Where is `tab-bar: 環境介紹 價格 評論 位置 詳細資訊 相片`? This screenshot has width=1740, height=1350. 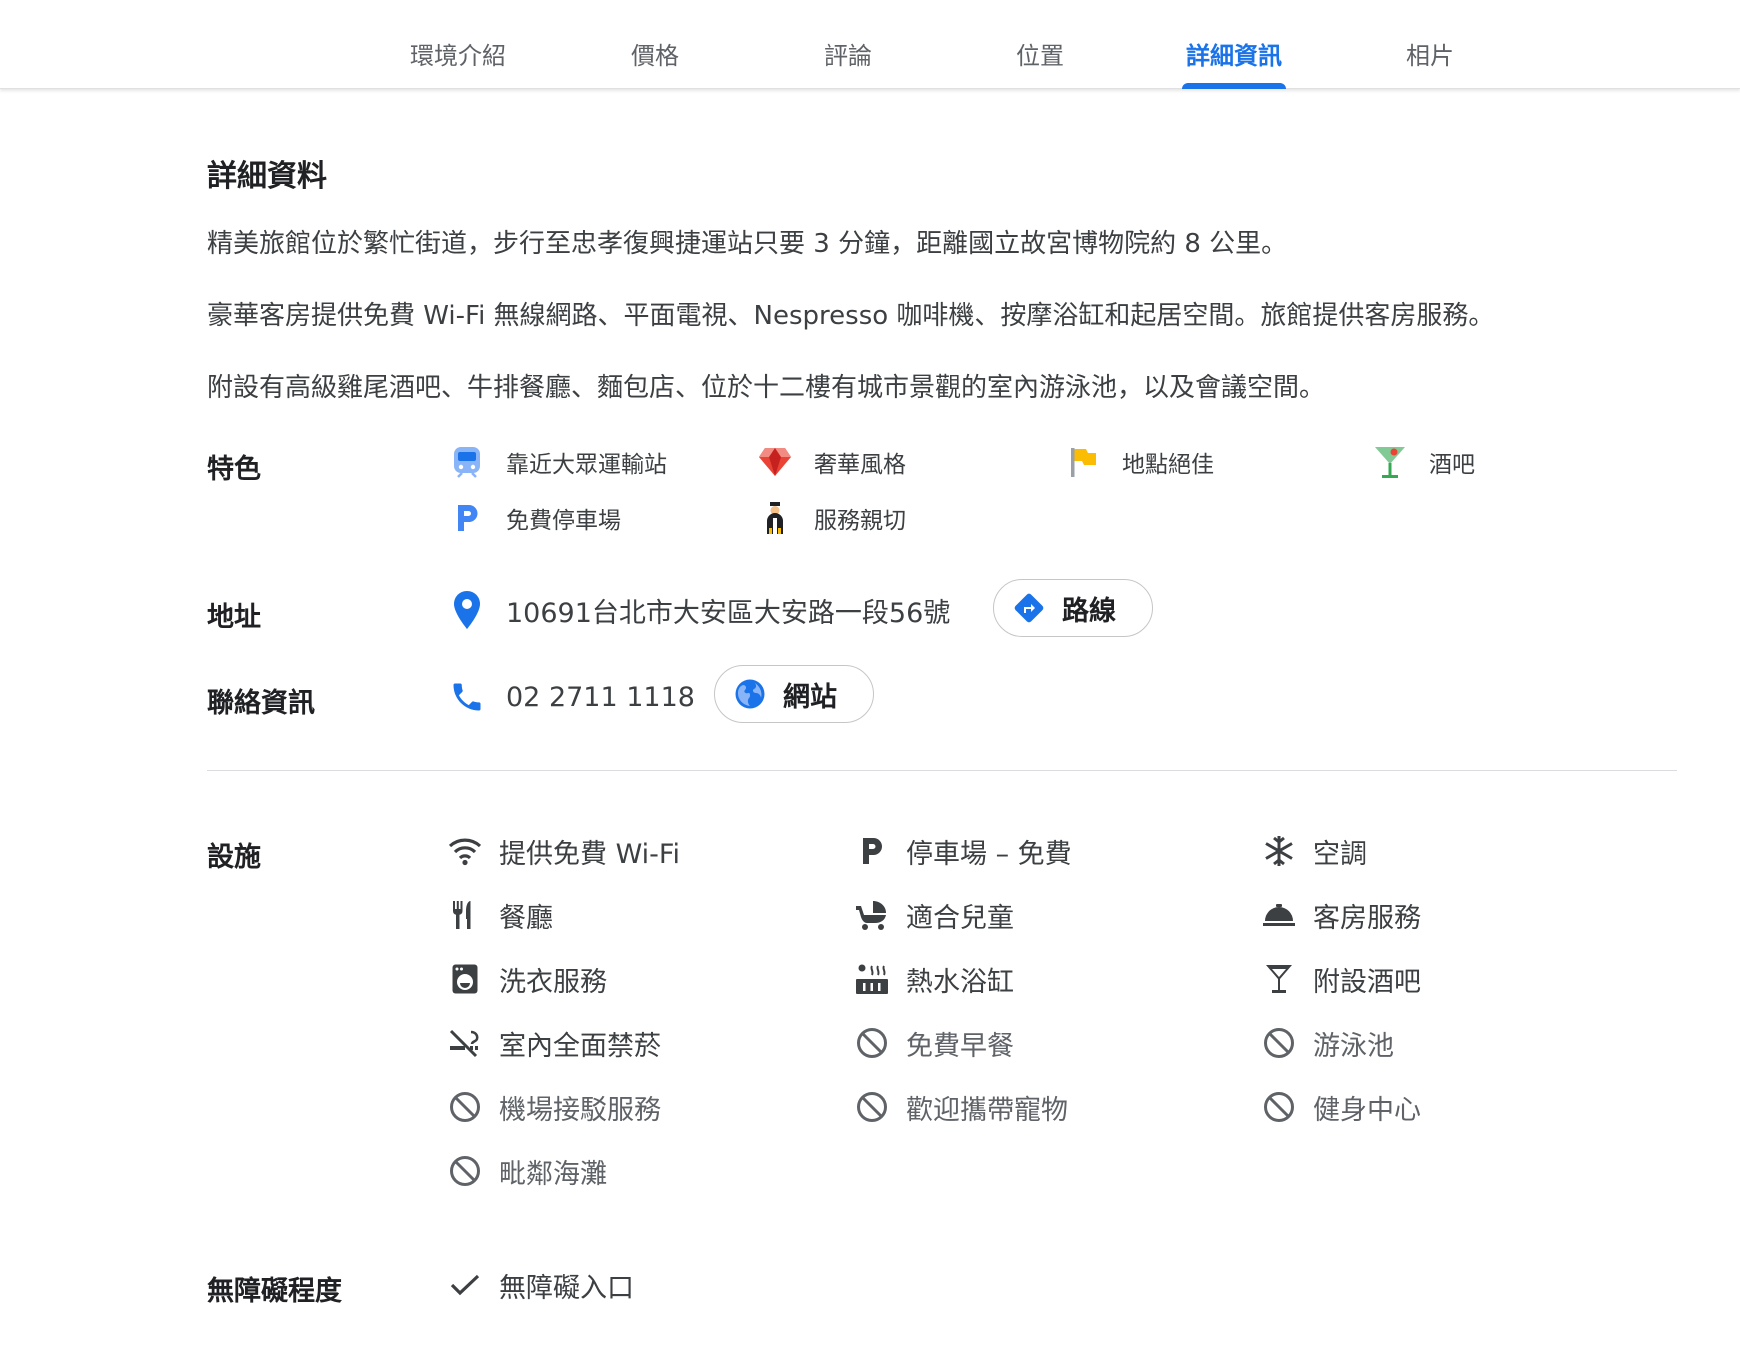
tab-bar: 環境介紹 價格 評論 位置 詳細資訊 相片 is located at coordinates (870, 44).